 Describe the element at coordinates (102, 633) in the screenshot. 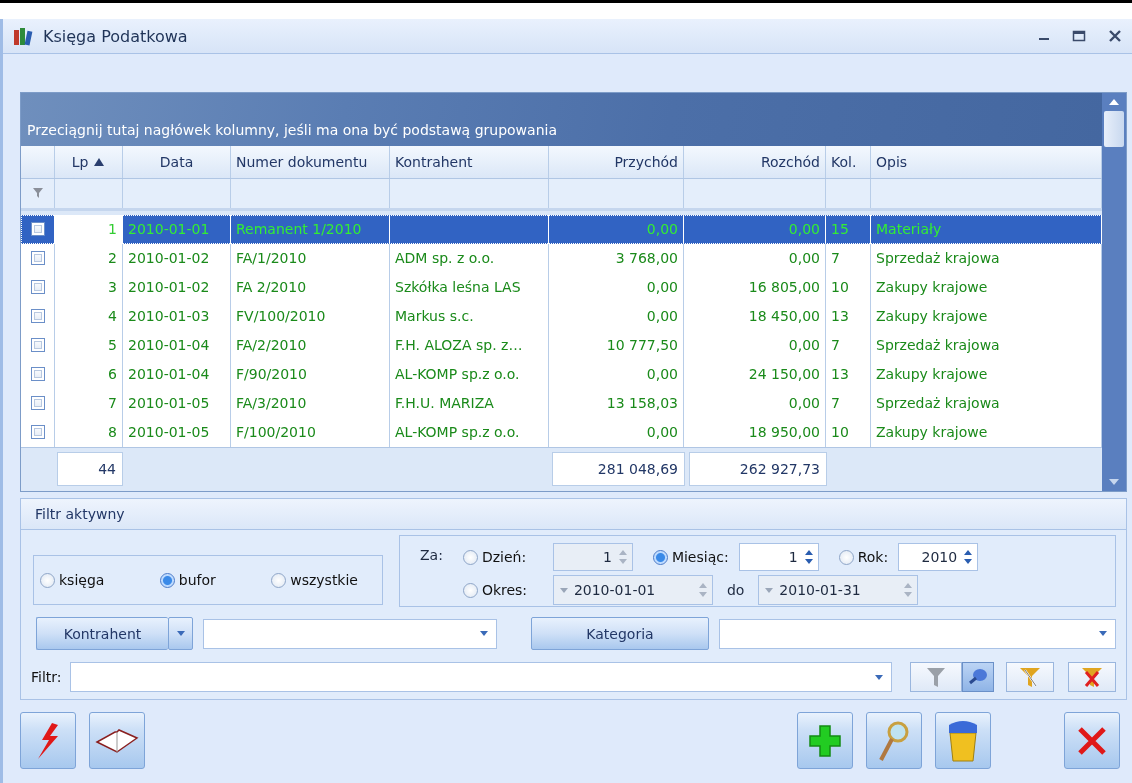

I see `contractor-button: Kontrahent` at that location.